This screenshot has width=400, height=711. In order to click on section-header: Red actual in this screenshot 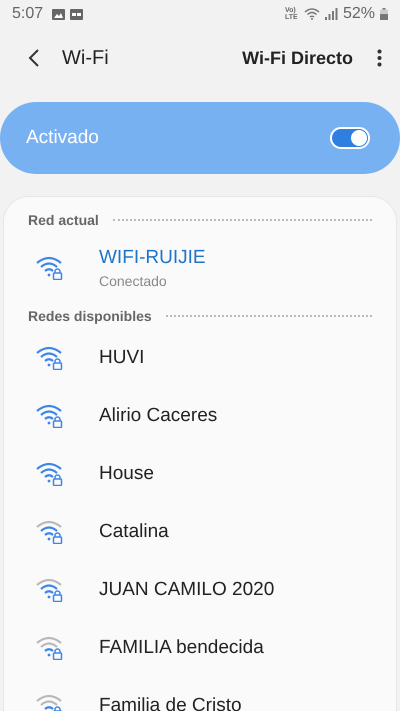, I will do `click(63, 220)`.